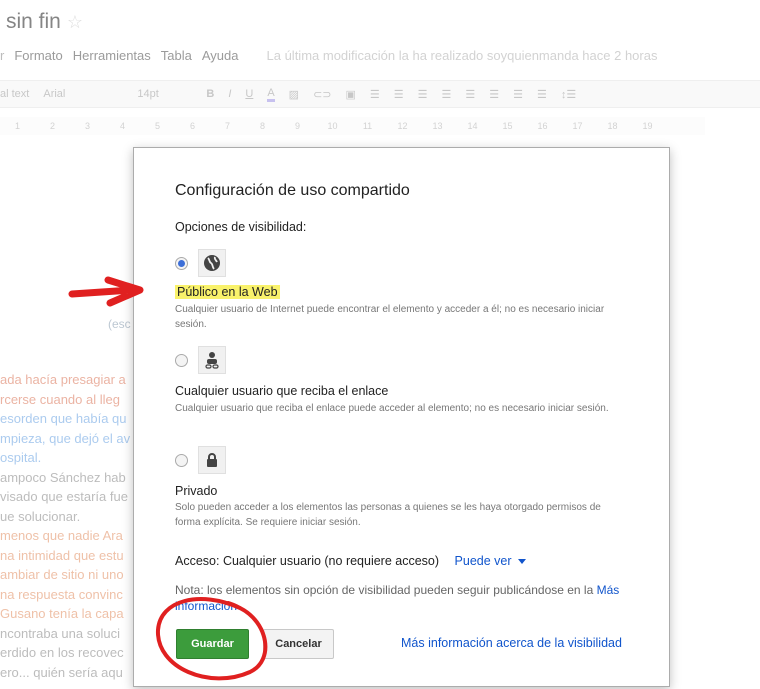 This screenshot has width=760, height=689. I want to click on cancel-button: Cancelar, so click(298, 644).